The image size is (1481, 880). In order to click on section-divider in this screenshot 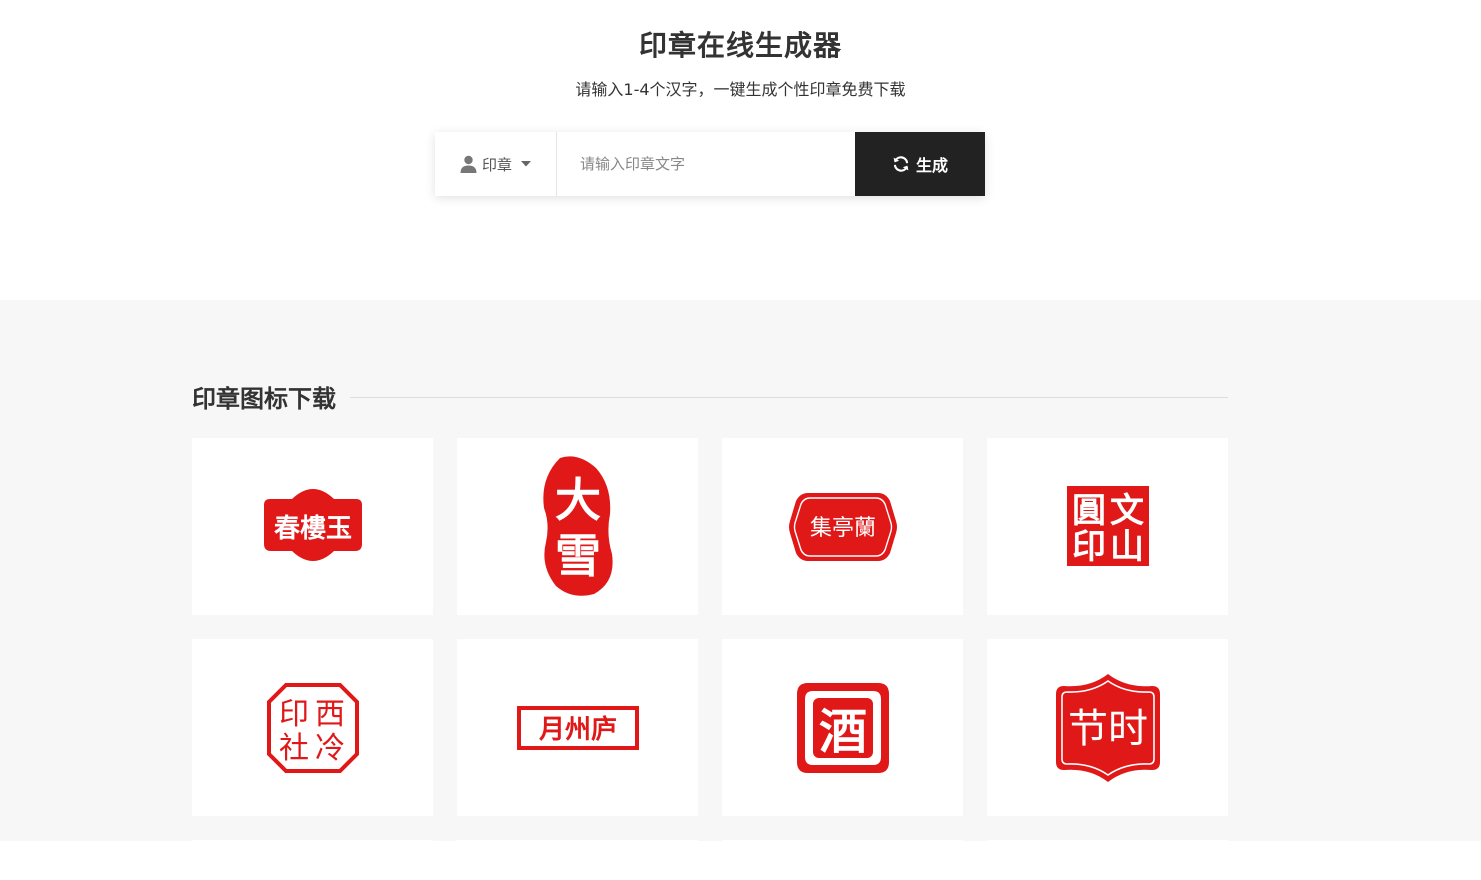, I will do `click(789, 397)`.